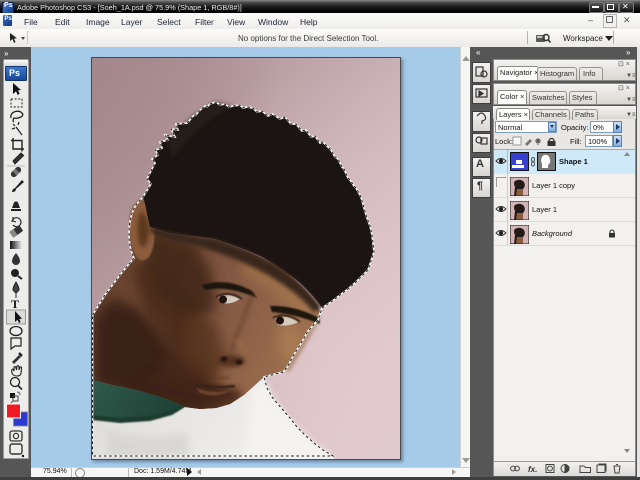 The height and width of the screenshot is (480, 640). Describe the element at coordinates (15, 304) in the screenshot. I see `svg-text: T` at that location.